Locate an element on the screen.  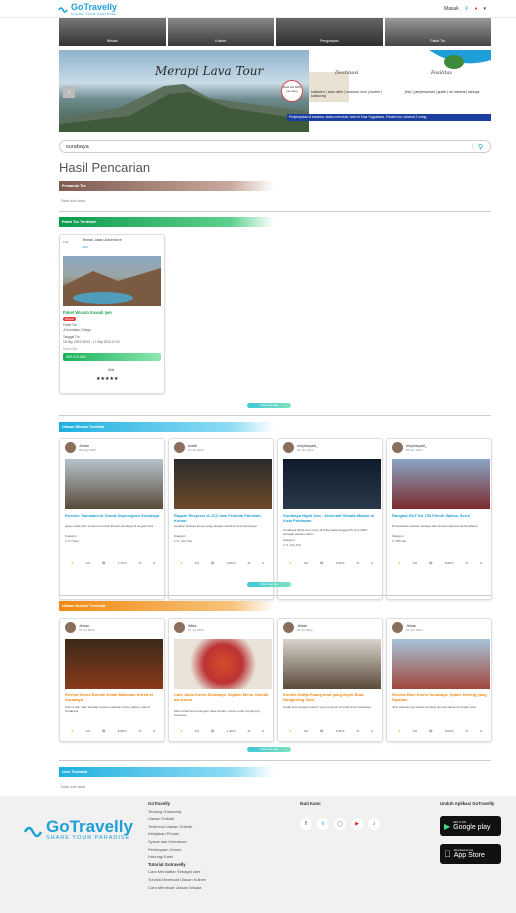
top-actions: Masuk ⚲ ● ▾ is located at coordinates (465, 9).